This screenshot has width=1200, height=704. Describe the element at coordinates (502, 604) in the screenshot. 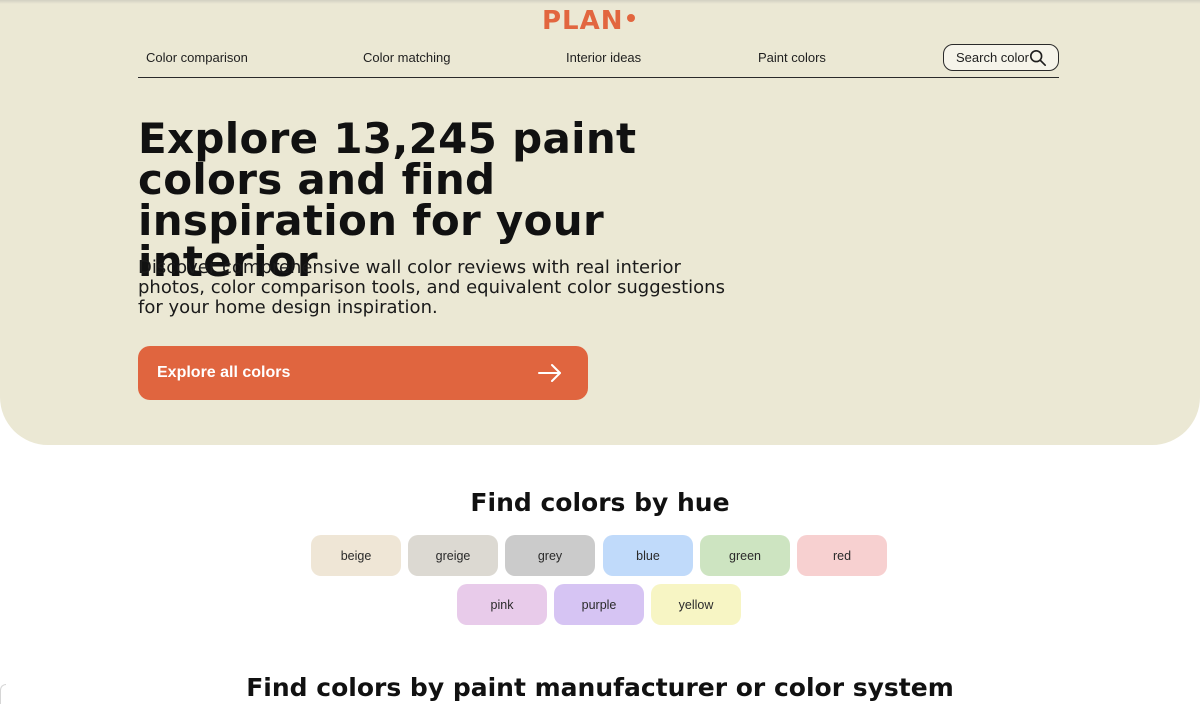

I see `hue-chip-pink: pink` at that location.